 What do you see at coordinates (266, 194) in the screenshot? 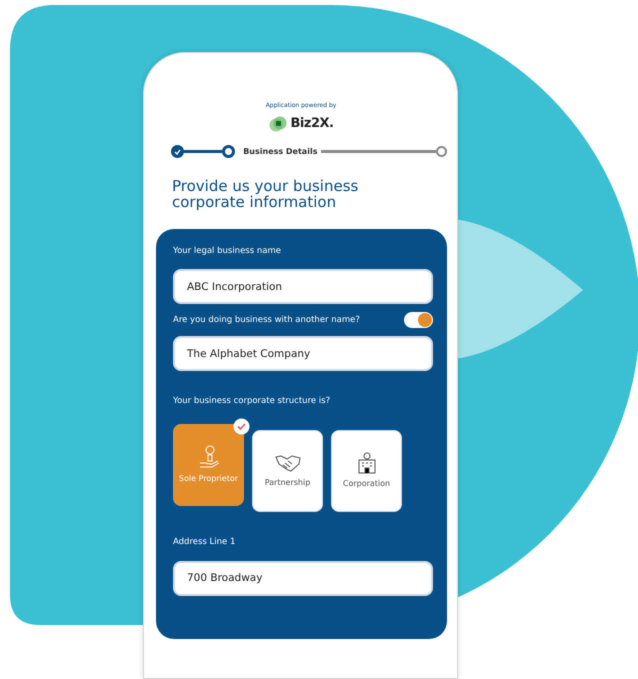
I see `page-heading: Provide us your business corporate information` at bounding box center [266, 194].